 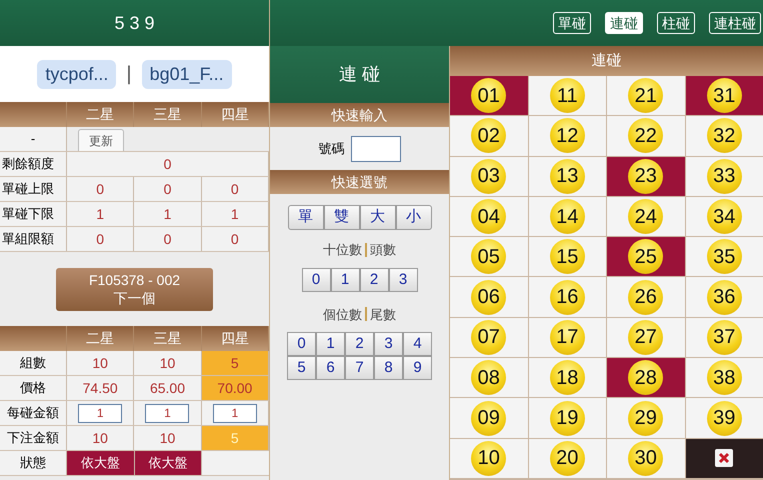 I want to click on grid-header: 連碰, so click(x=606, y=61).